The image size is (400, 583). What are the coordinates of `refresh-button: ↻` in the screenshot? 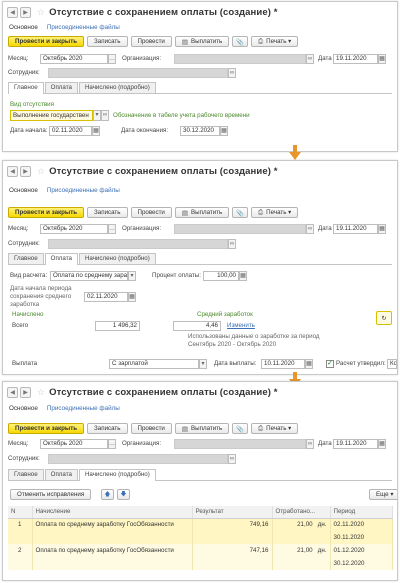 It's located at (384, 318).